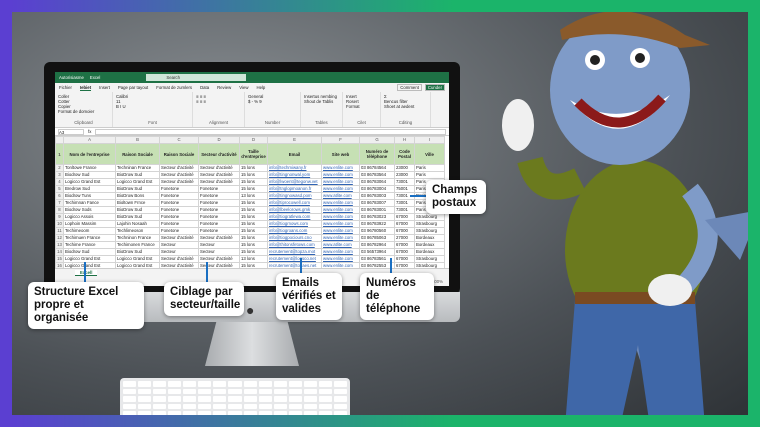  I want to click on cell: Techimonen France, so click(137, 245).